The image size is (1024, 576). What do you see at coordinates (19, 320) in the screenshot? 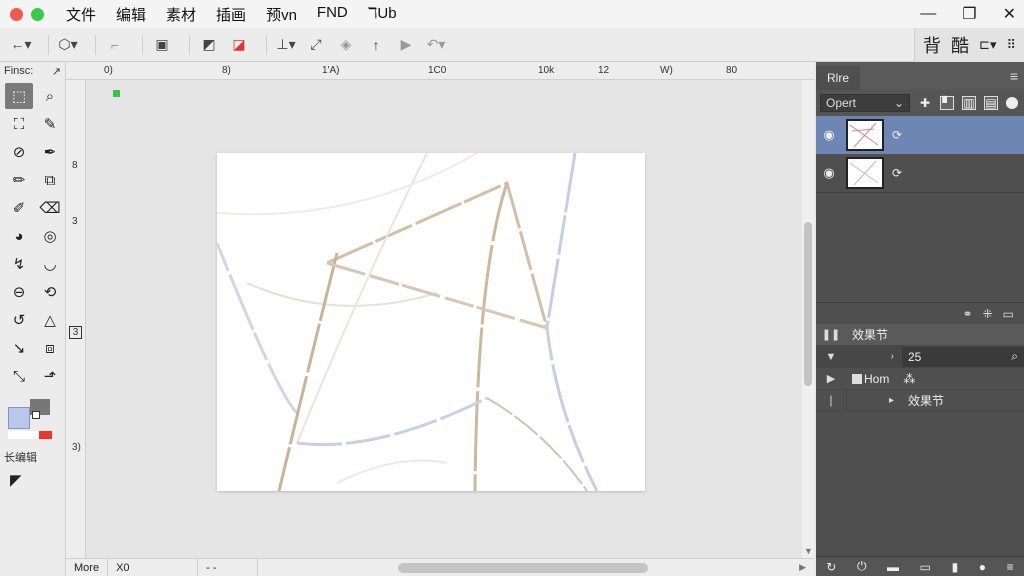
I see `smudge-tool-icon: ↺` at bounding box center [19, 320].